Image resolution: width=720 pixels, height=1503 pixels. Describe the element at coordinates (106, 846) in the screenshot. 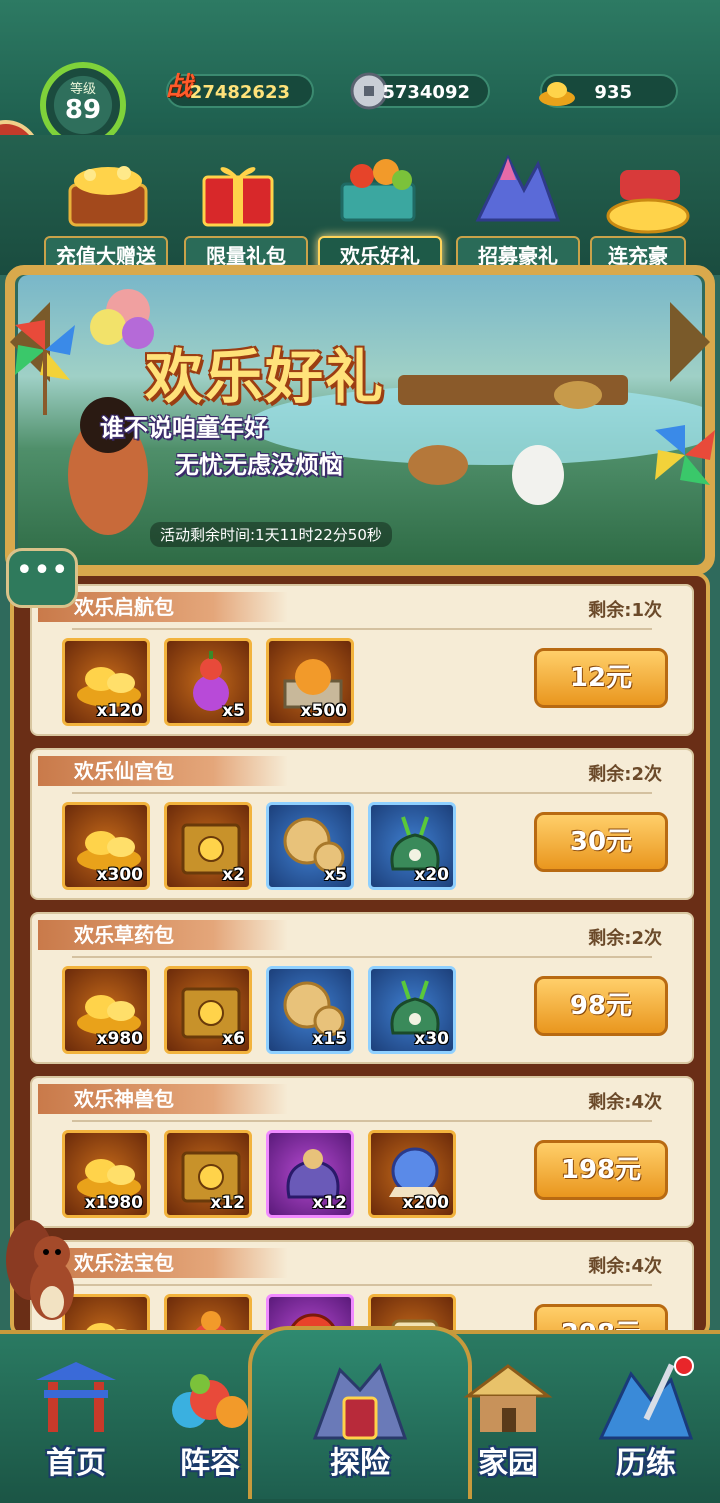

I see `reward-item: x300` at that location.